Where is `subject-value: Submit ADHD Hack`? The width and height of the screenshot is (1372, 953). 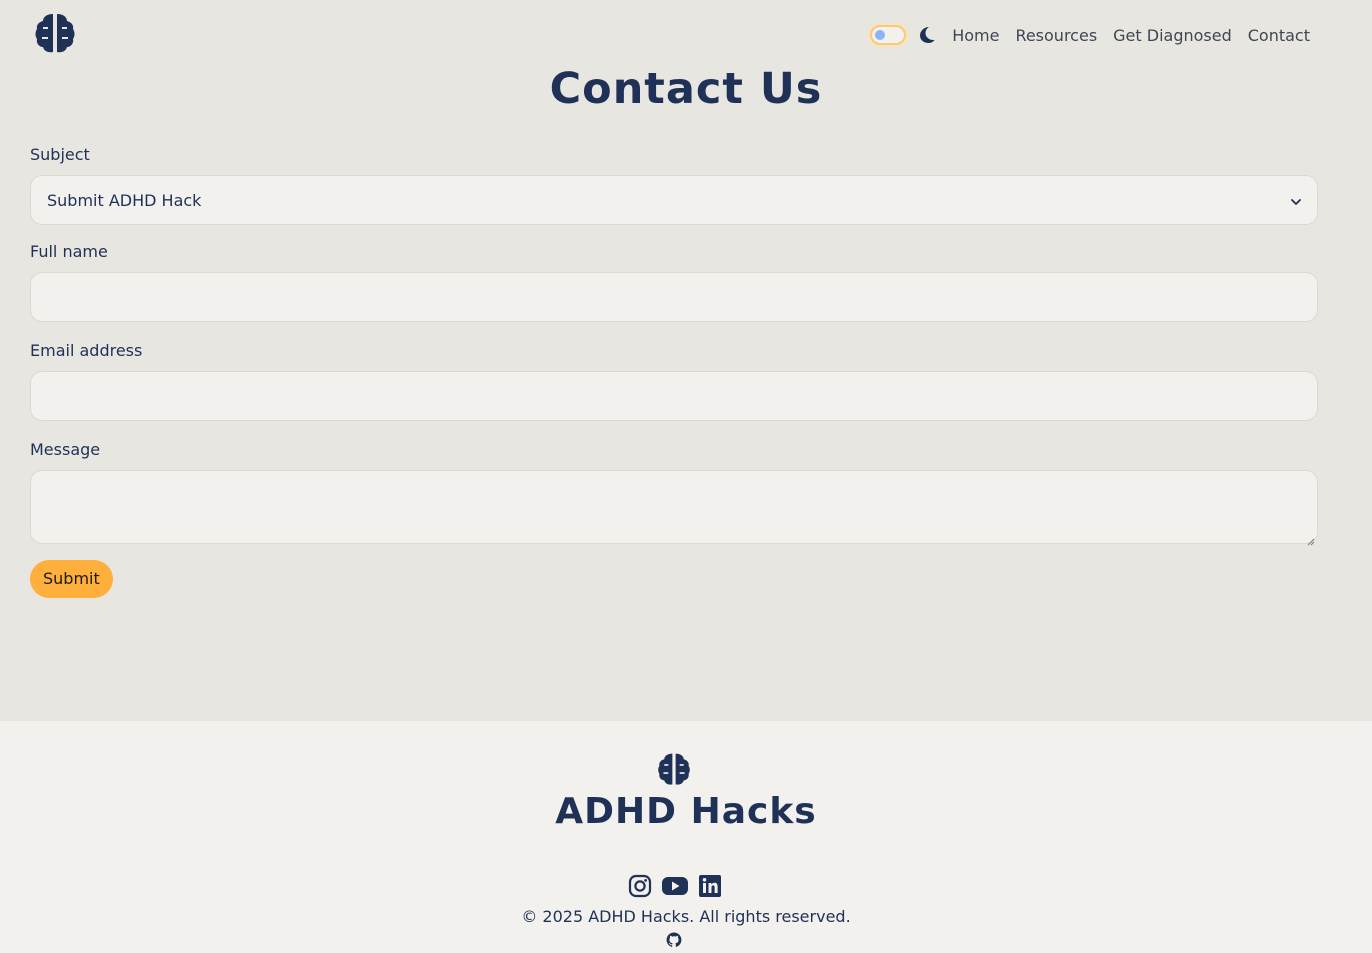 subject-value: Submit ADHD Hack is located at coordinates (124, 200).